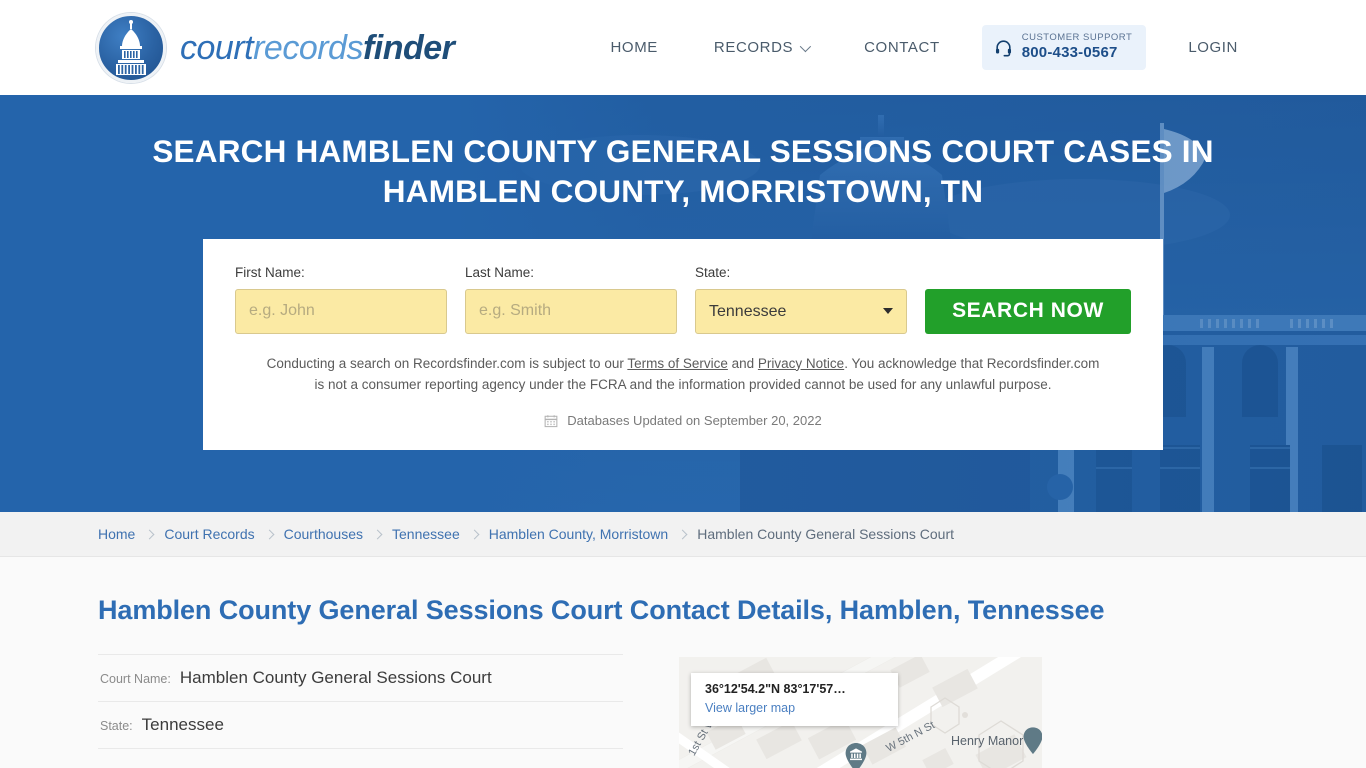 This screenshot has height=768, width=1366. I want to click on search-form-row: First Name: Last Name: State: Tennessee, so click(683, 299).